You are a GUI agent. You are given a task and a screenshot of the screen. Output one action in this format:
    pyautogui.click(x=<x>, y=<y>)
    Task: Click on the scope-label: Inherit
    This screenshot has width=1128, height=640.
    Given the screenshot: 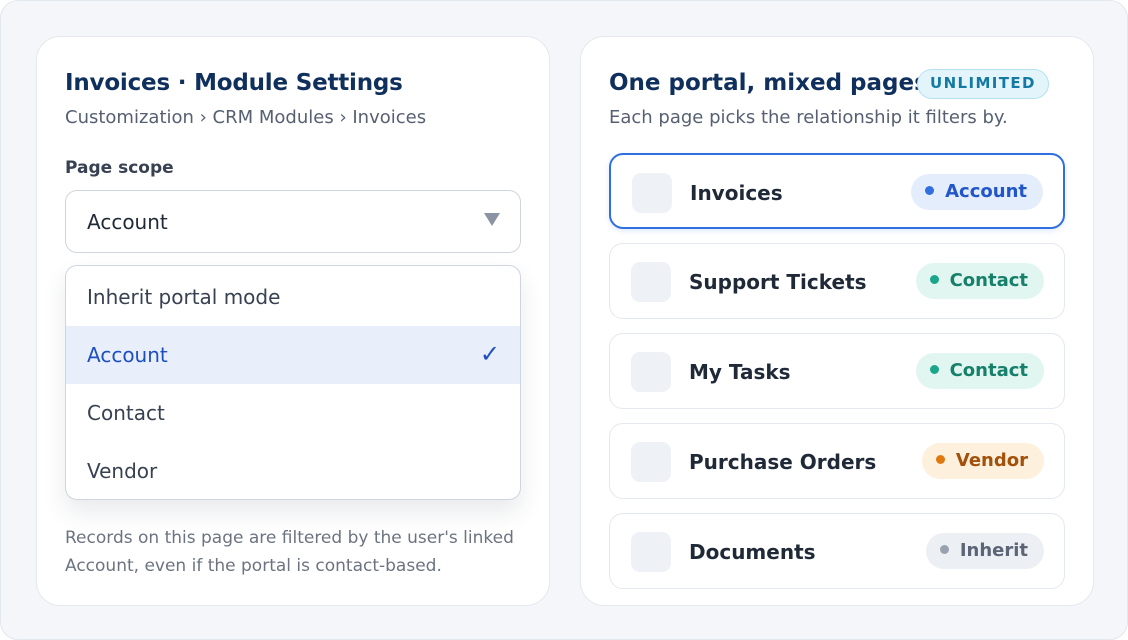 What is the action you would take?
    pyautogui.click(x=993, y=550)
    